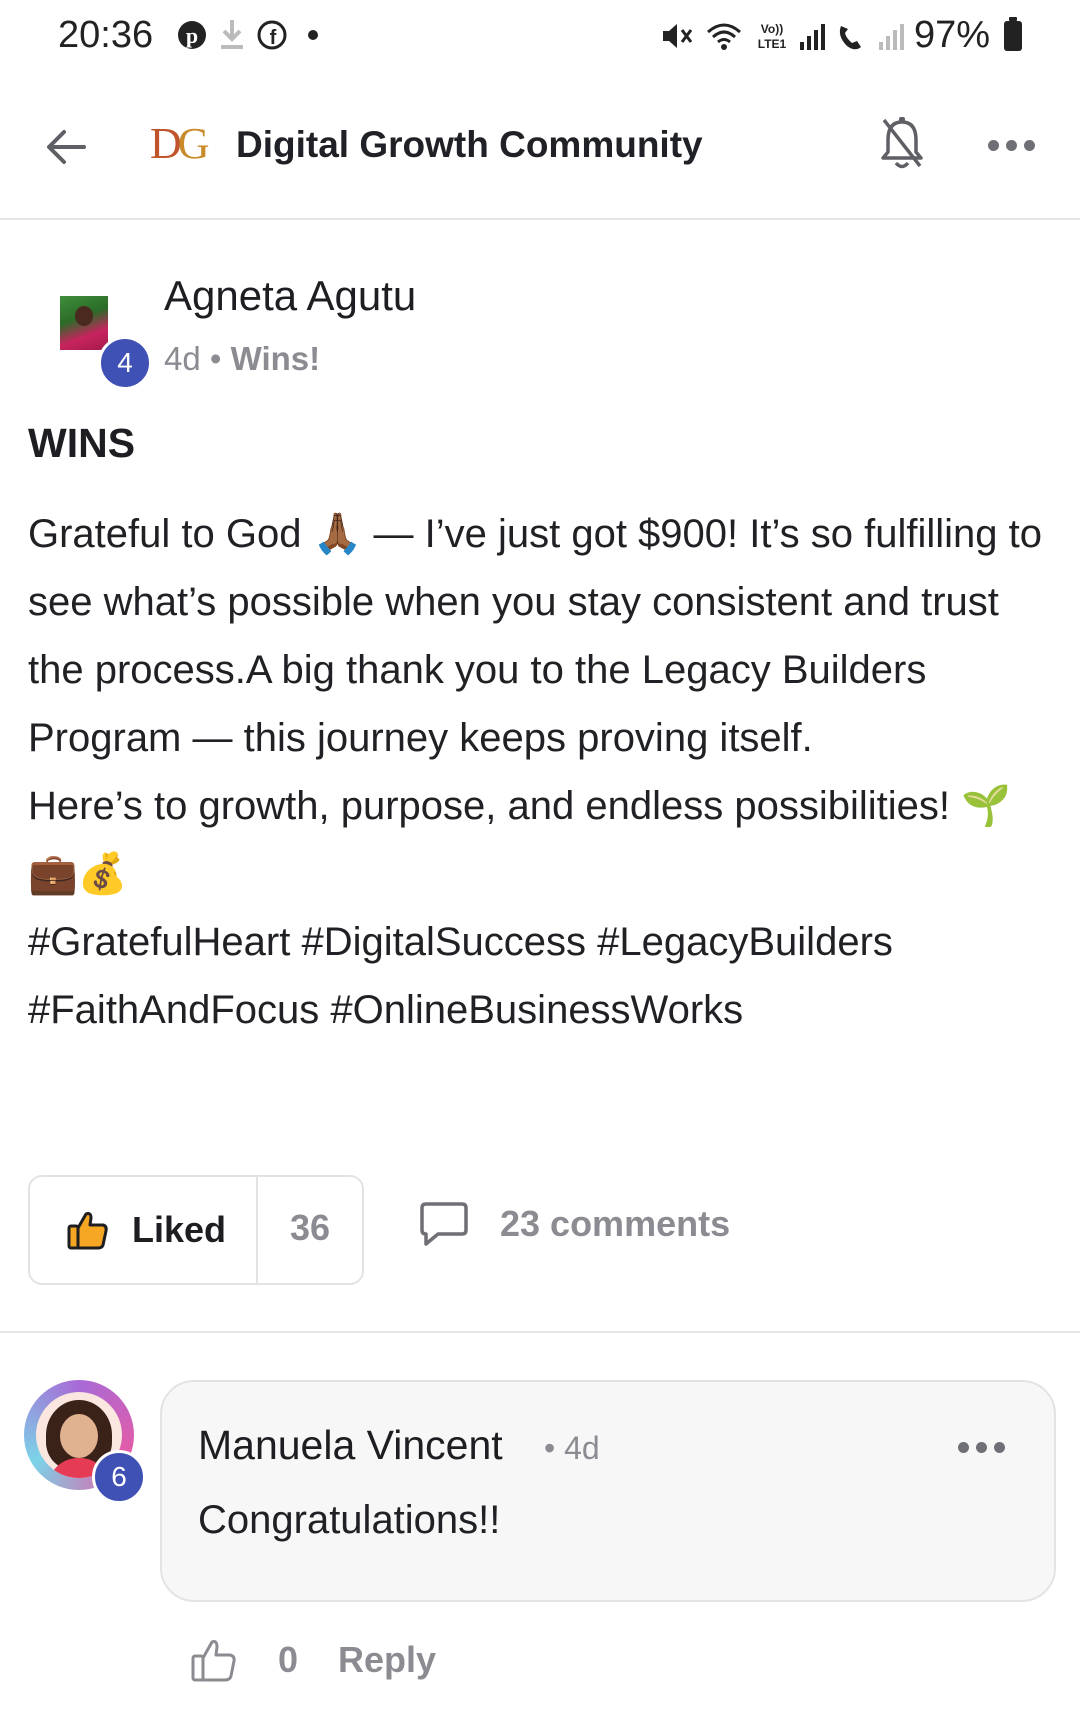 This screenshot has height=1734, width=1080. Describe the element at coordinates (273, 38) in the screenshot. I see `svg-text: f` at that location.